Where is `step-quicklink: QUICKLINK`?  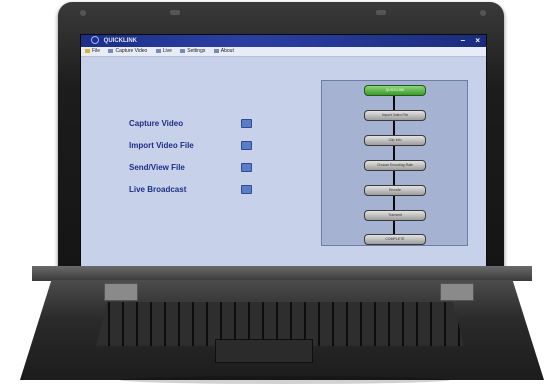 step-quicklink: QUICKLINK is located at coordinates (395, 90).